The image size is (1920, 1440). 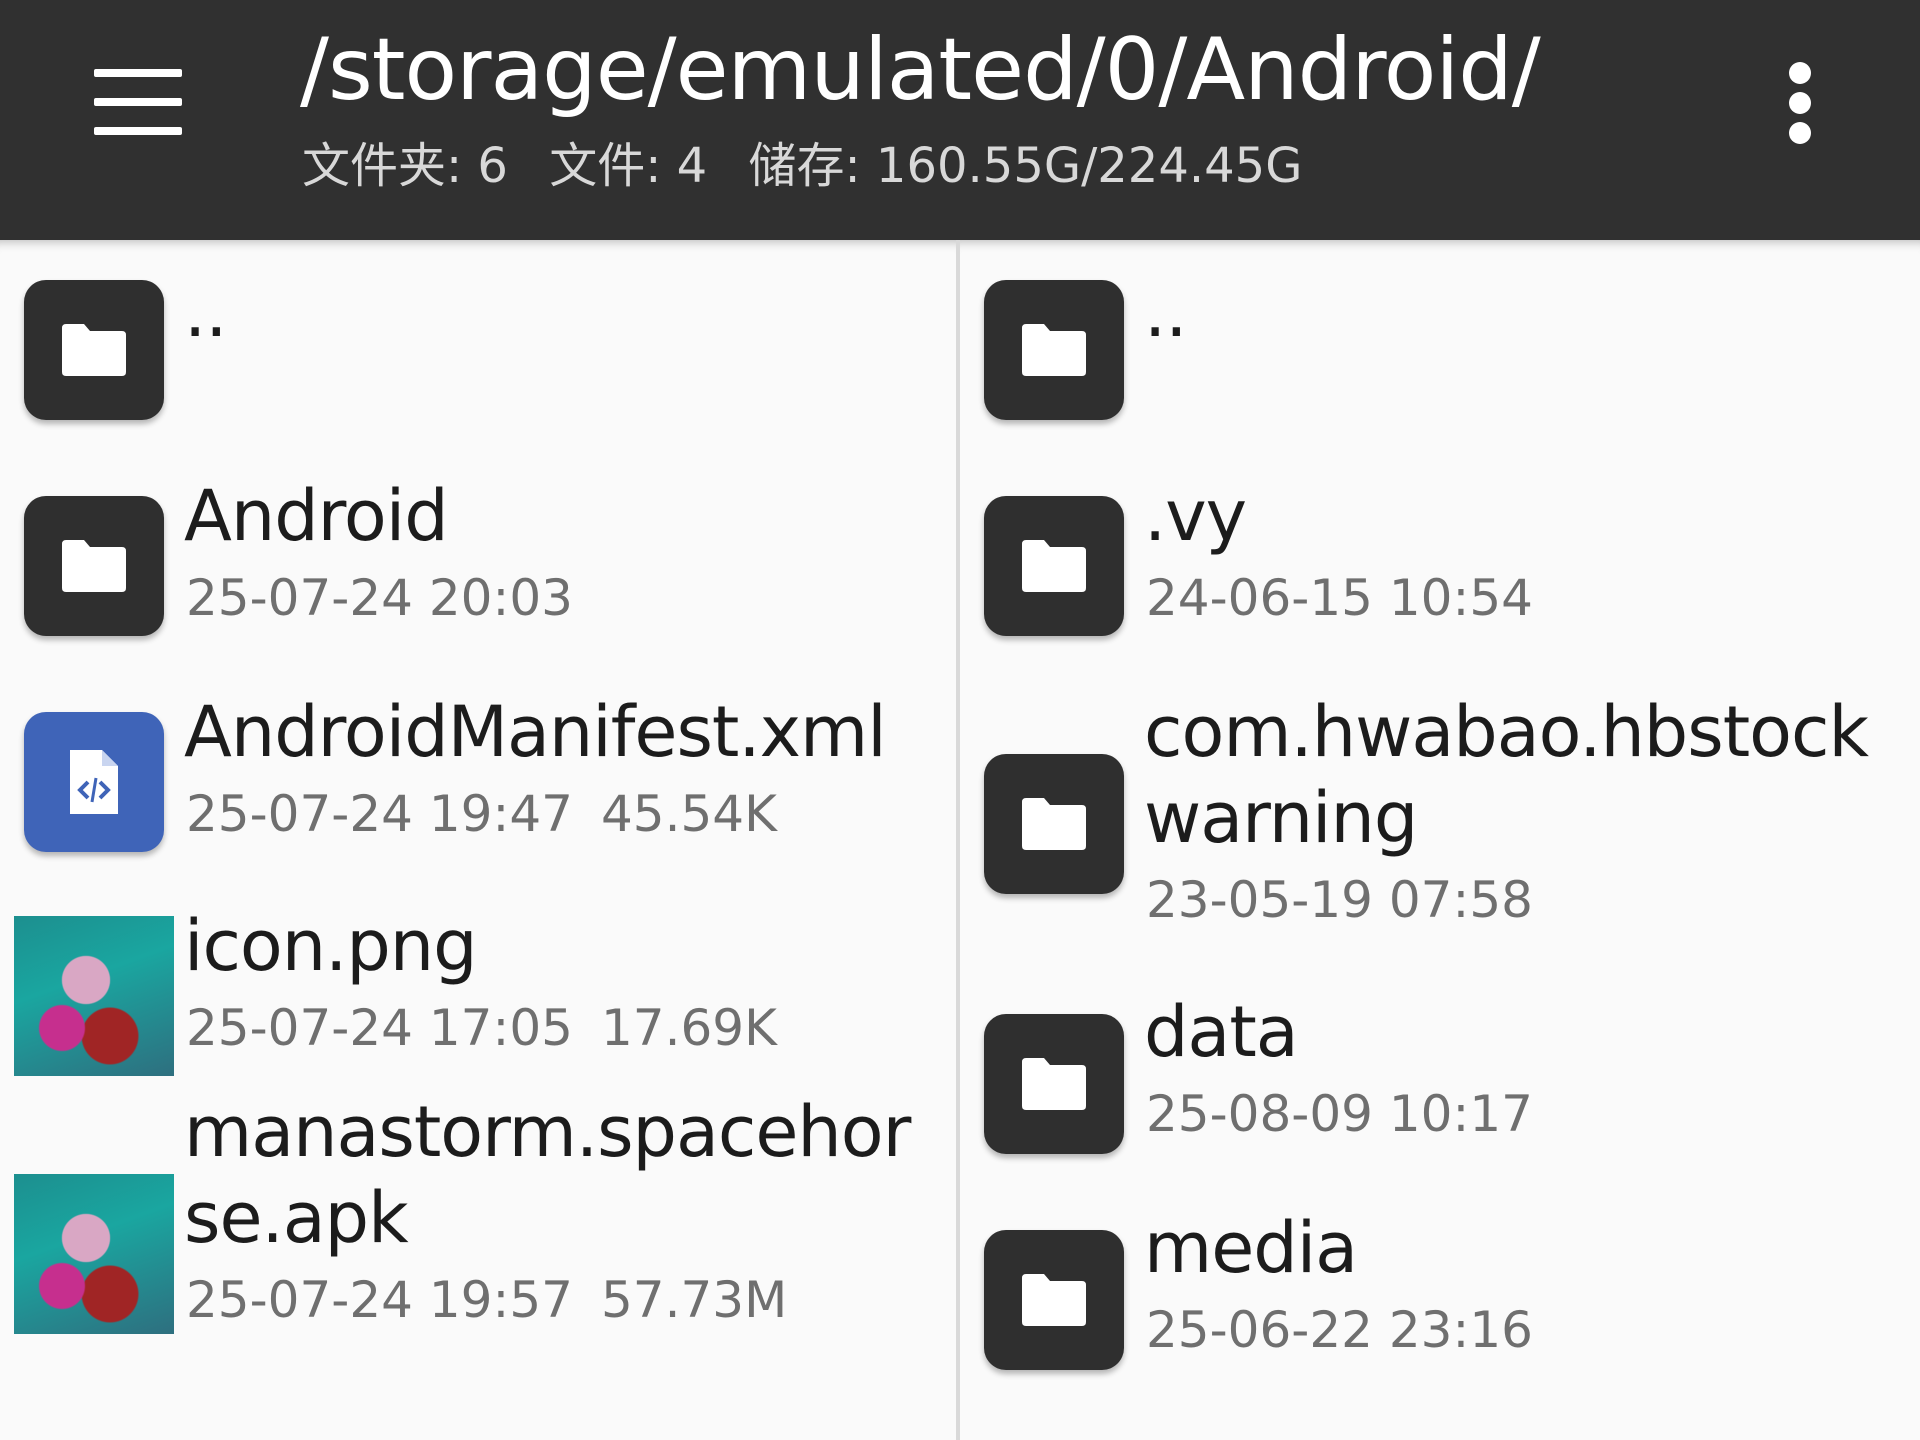 What do you see at coordinates (920, 70) in the screenshot?
I see `path-title: /storage/emulated/0/Android/` at bounding box center [920, 70].